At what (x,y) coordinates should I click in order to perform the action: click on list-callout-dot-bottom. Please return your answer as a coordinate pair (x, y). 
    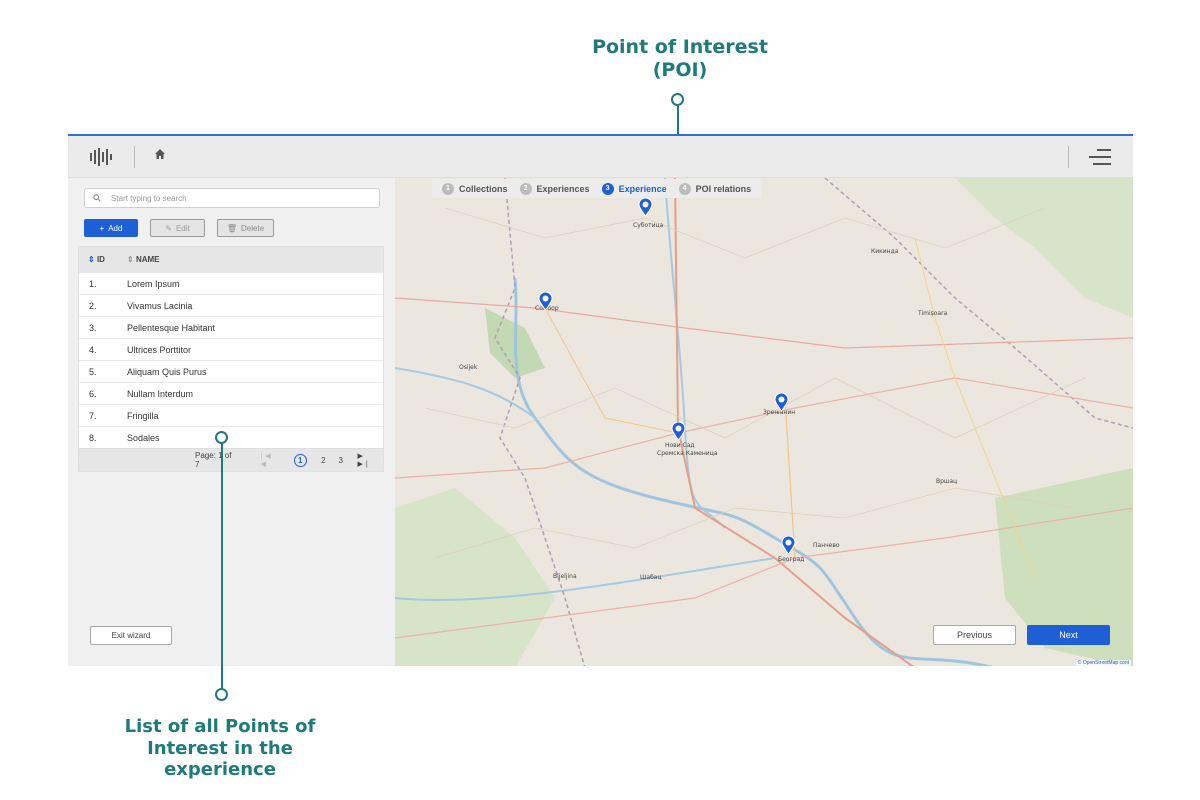
    Looking at the image, I should click on (221, 694).